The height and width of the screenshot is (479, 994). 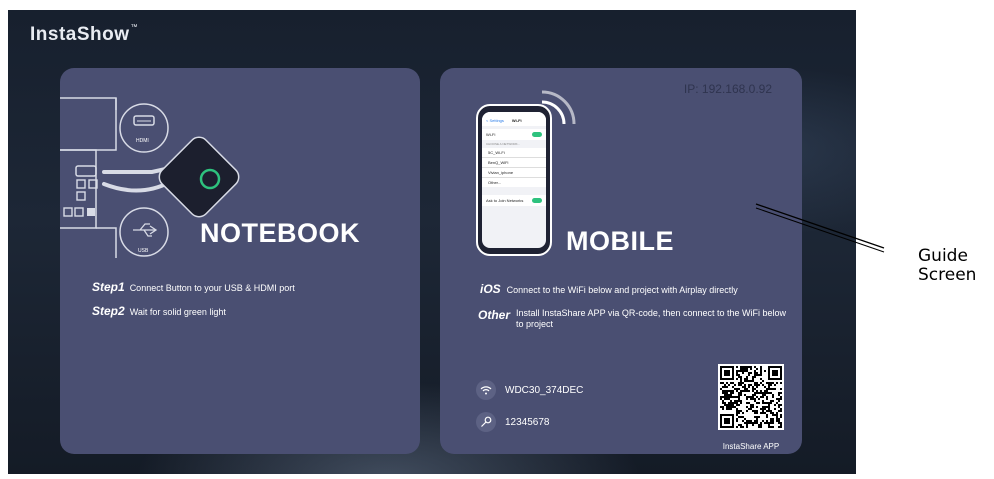 What do you see at coordinates (751, 397) in the screenshot?
I see `qr-code` at bounding box center [751, 397].